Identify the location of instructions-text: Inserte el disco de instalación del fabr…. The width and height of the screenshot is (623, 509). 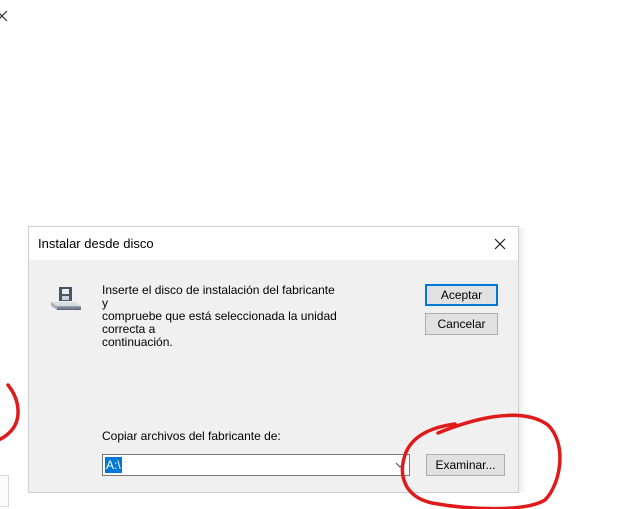
(219, 316).